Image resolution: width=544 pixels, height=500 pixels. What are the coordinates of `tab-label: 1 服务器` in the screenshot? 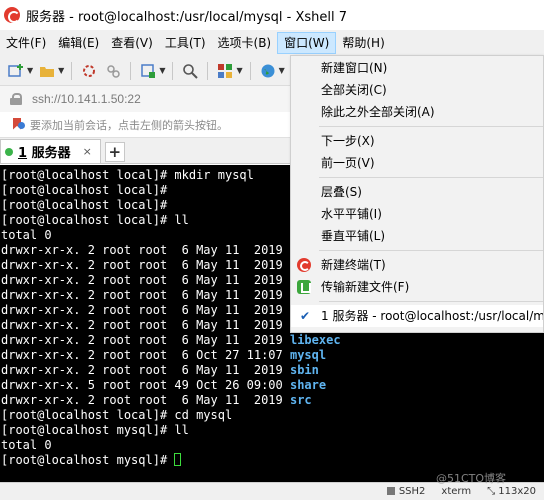 It's located at (44, 151).